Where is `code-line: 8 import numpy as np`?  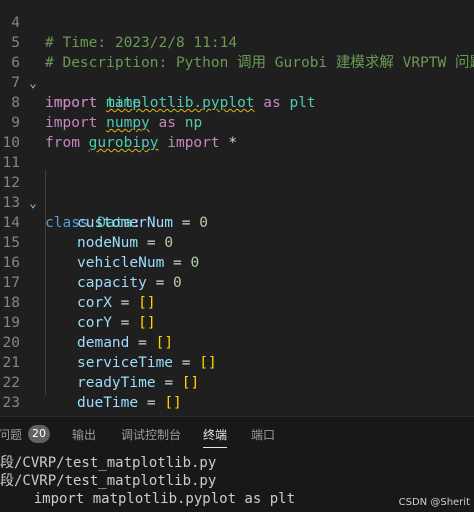 code-line: 8 import numpy as np is located at coordinates (237, 102).